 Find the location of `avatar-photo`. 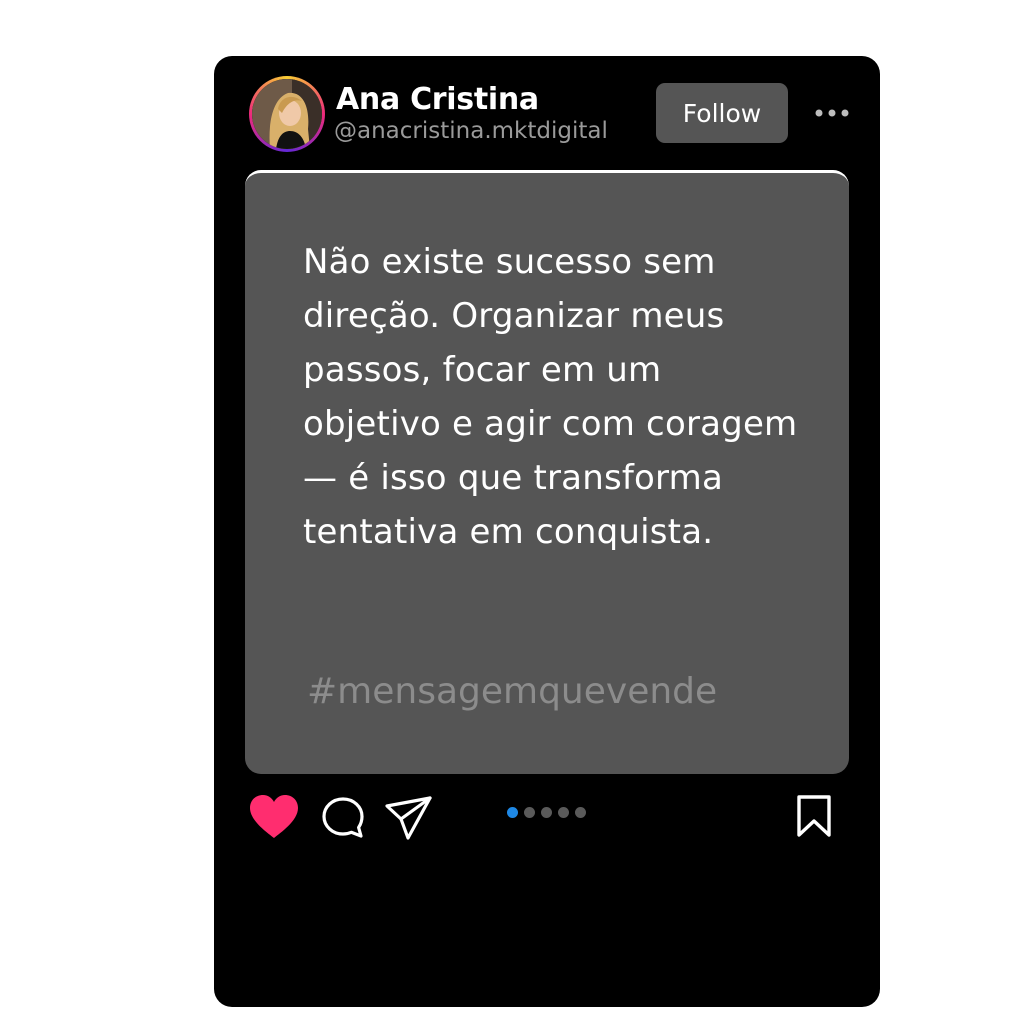

avatar-photo is located at coordinates (287, 114).